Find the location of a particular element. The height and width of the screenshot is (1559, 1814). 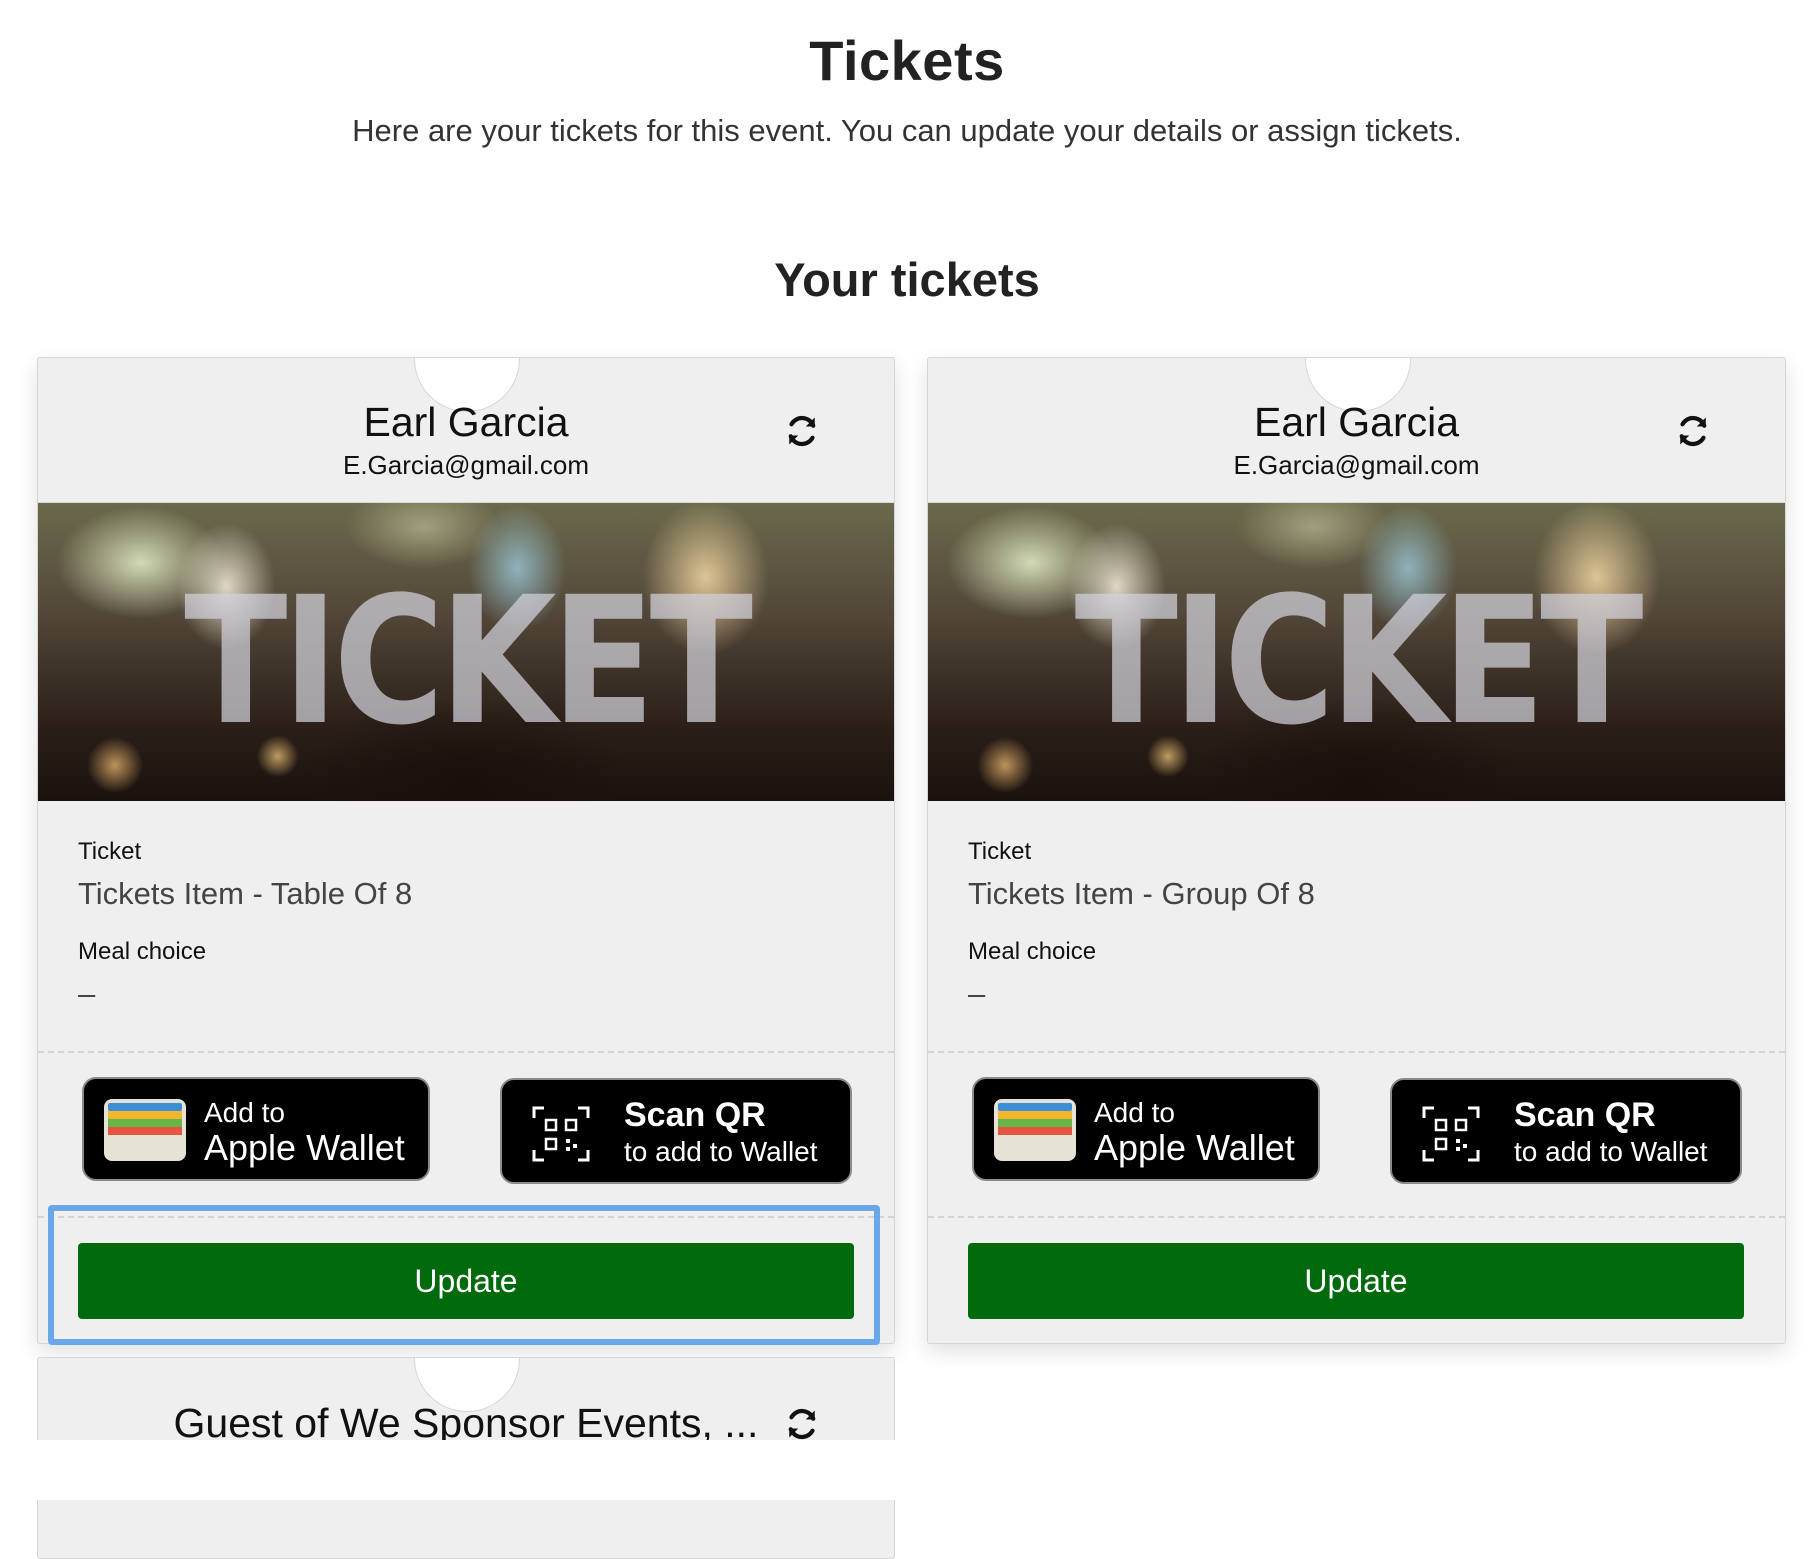

torn-edge is located at coordinates (907, 1470).